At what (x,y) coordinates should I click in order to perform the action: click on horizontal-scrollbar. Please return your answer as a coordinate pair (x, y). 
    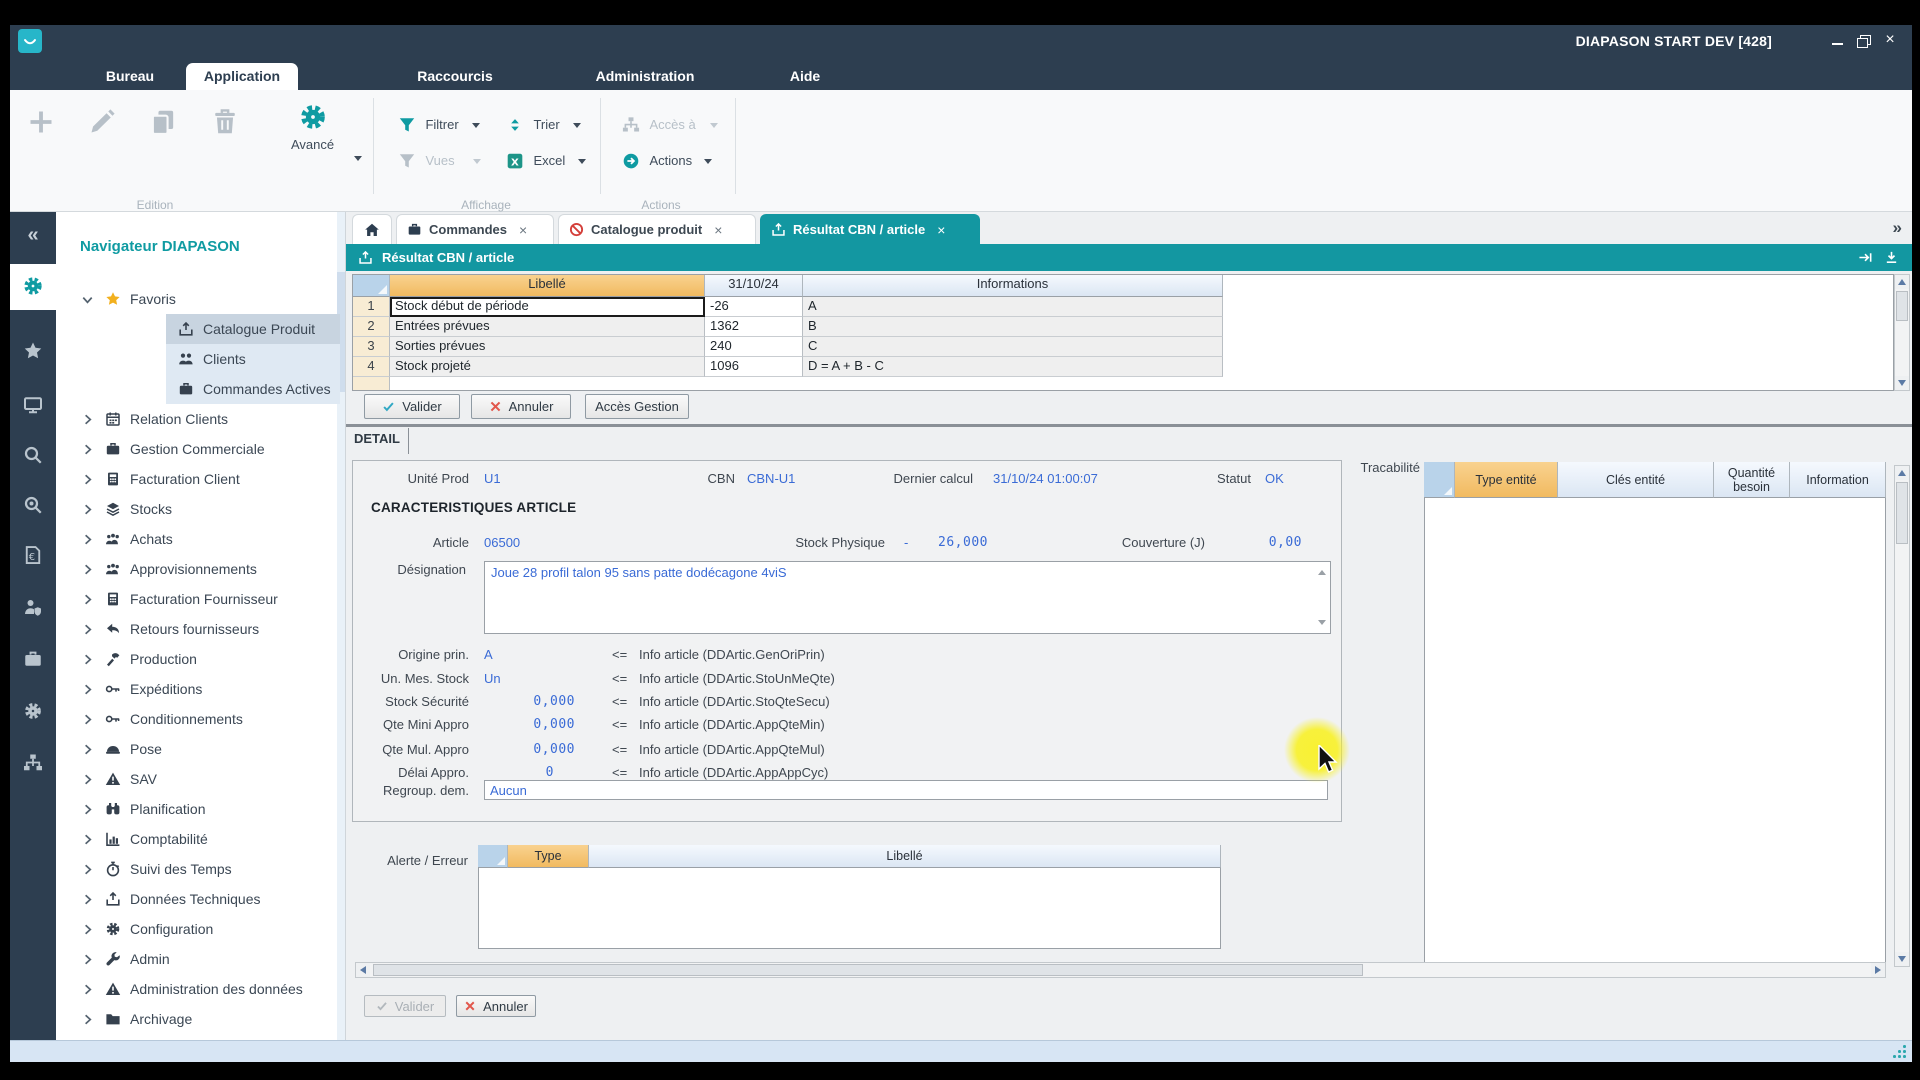
    Looking at the image, I should click on (1120, 970).